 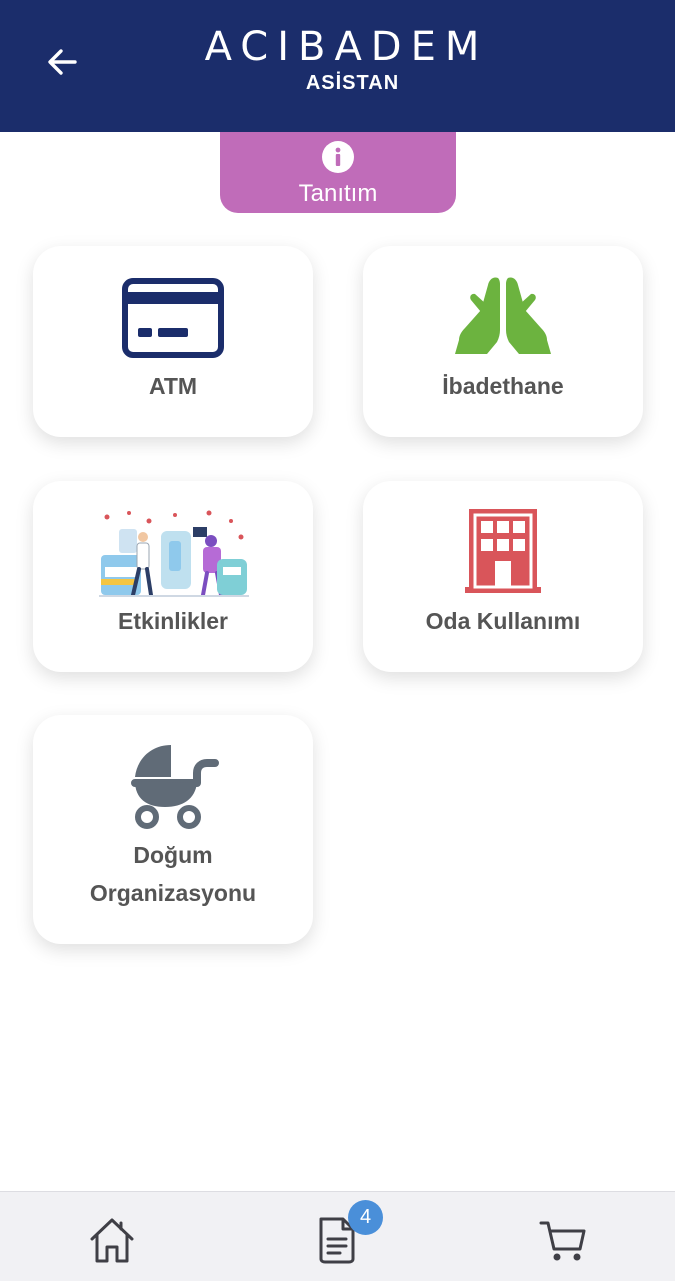 I want to click on building-icon, so click(x=503, y=551).